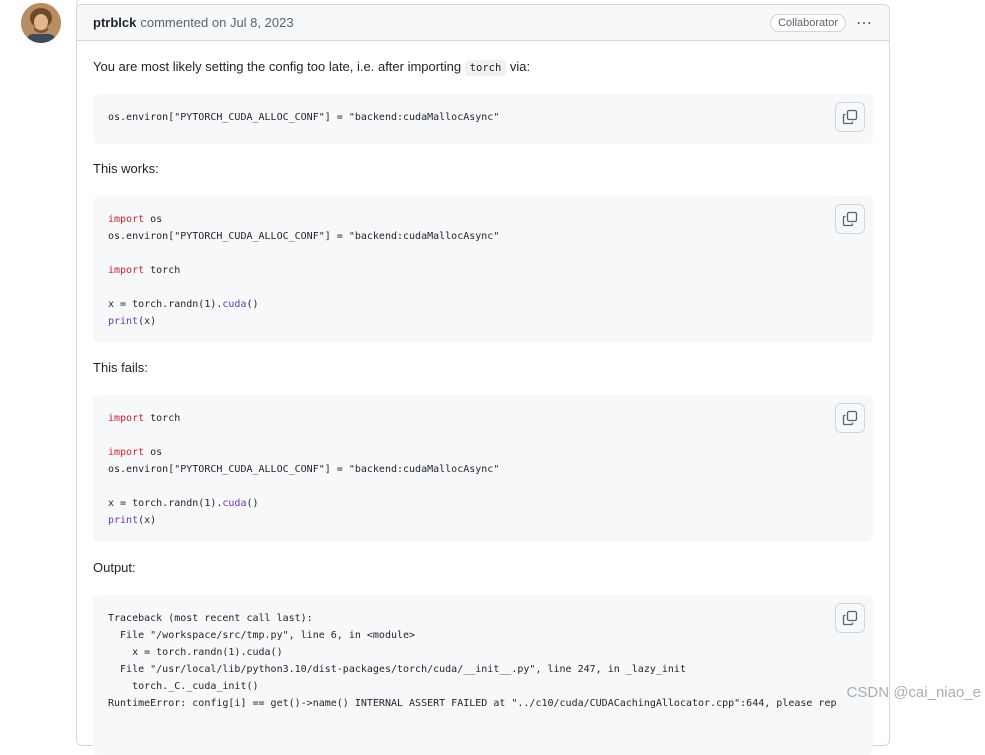 The height and width of the screenshot is (755, 985). What do you see at coordinates (114, 567) in the screenshot?
I see `output-paragraph: Output:` at bounding box center [114, 567].